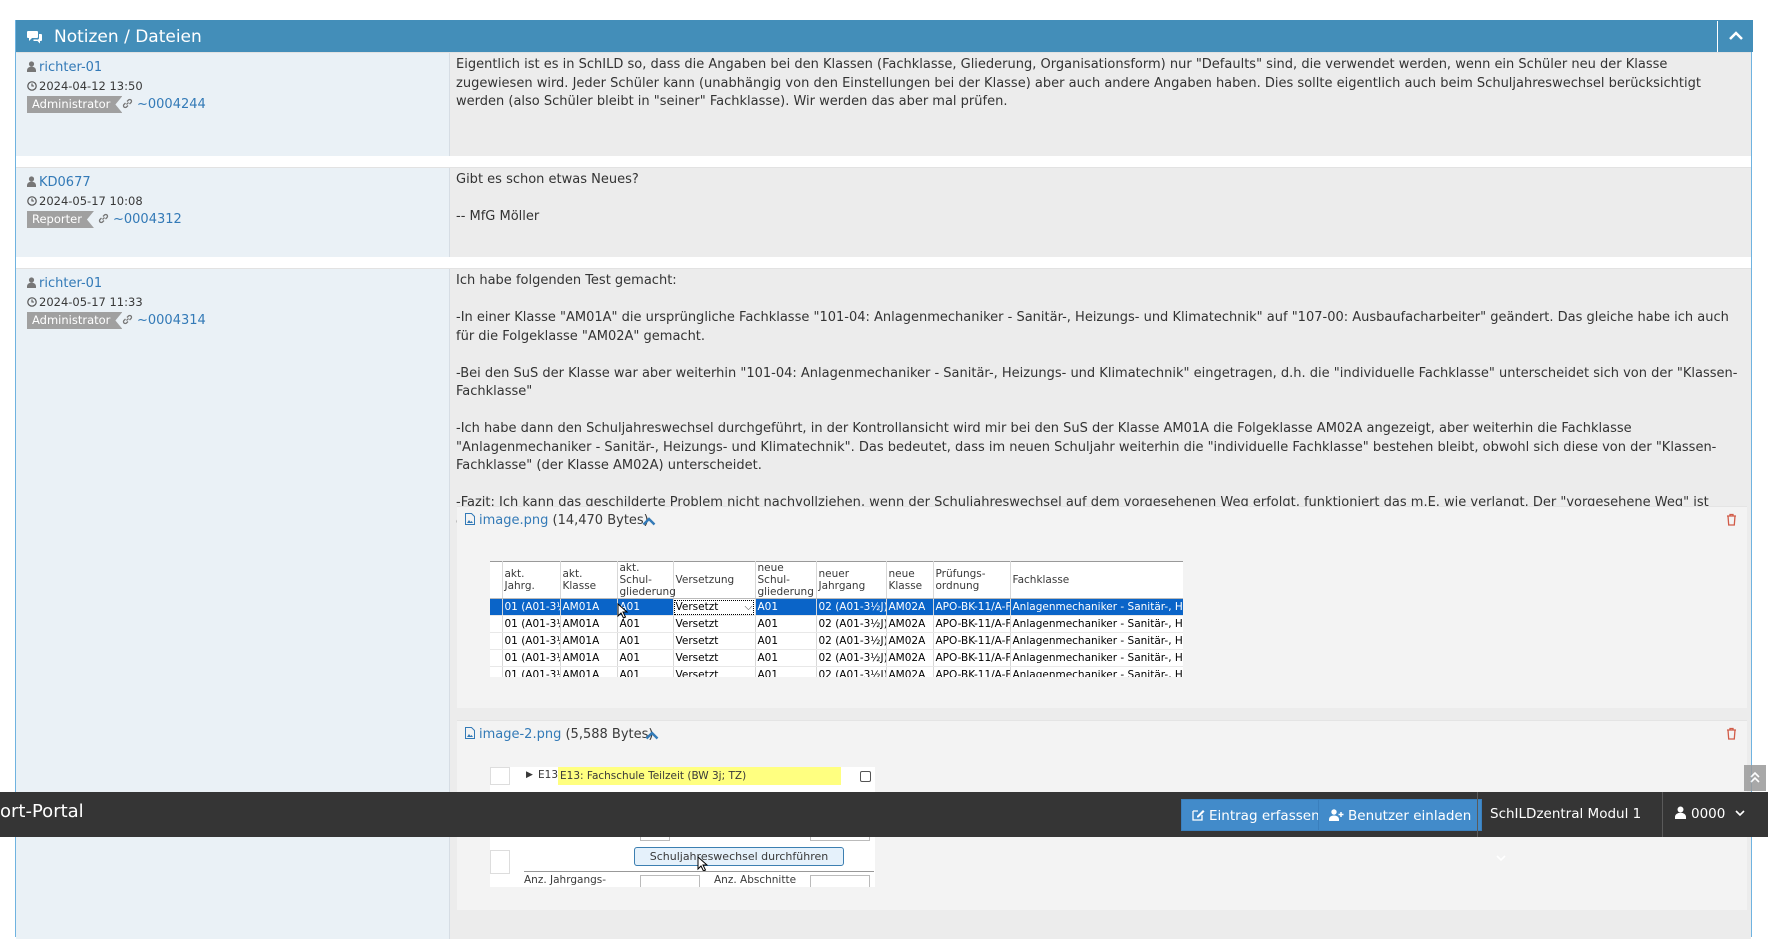 Image resolution: width=1768 pixels, height=939 pixels. What do you see at coordinates (714, 580) in the screenshot?
I see `column-header: Versetzung` at bounding box center [714, 580].